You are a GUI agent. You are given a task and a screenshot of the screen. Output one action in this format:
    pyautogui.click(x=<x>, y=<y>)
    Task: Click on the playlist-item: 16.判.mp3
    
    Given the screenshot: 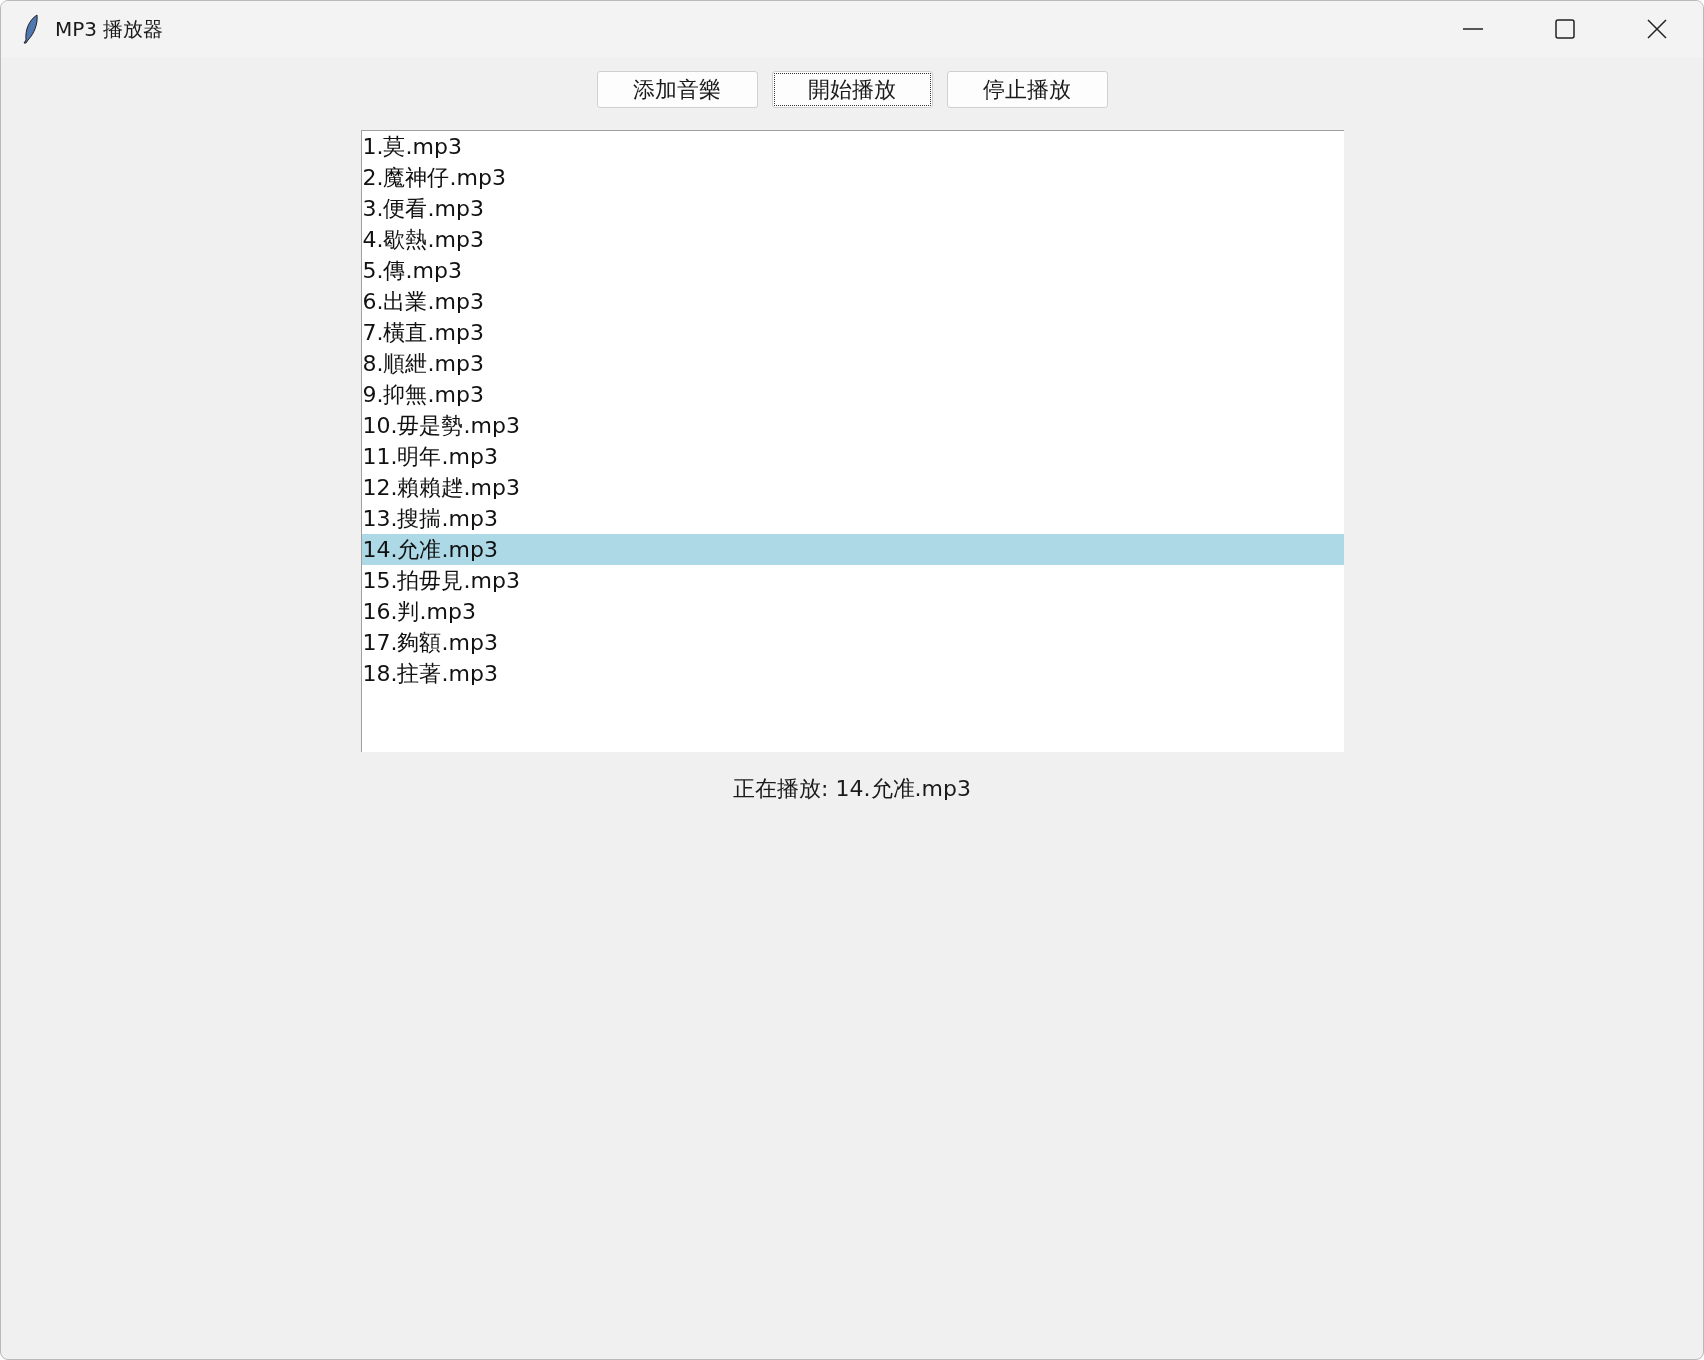 What is the action you would take?
    pyautogui.click(x=852, y=611)
    